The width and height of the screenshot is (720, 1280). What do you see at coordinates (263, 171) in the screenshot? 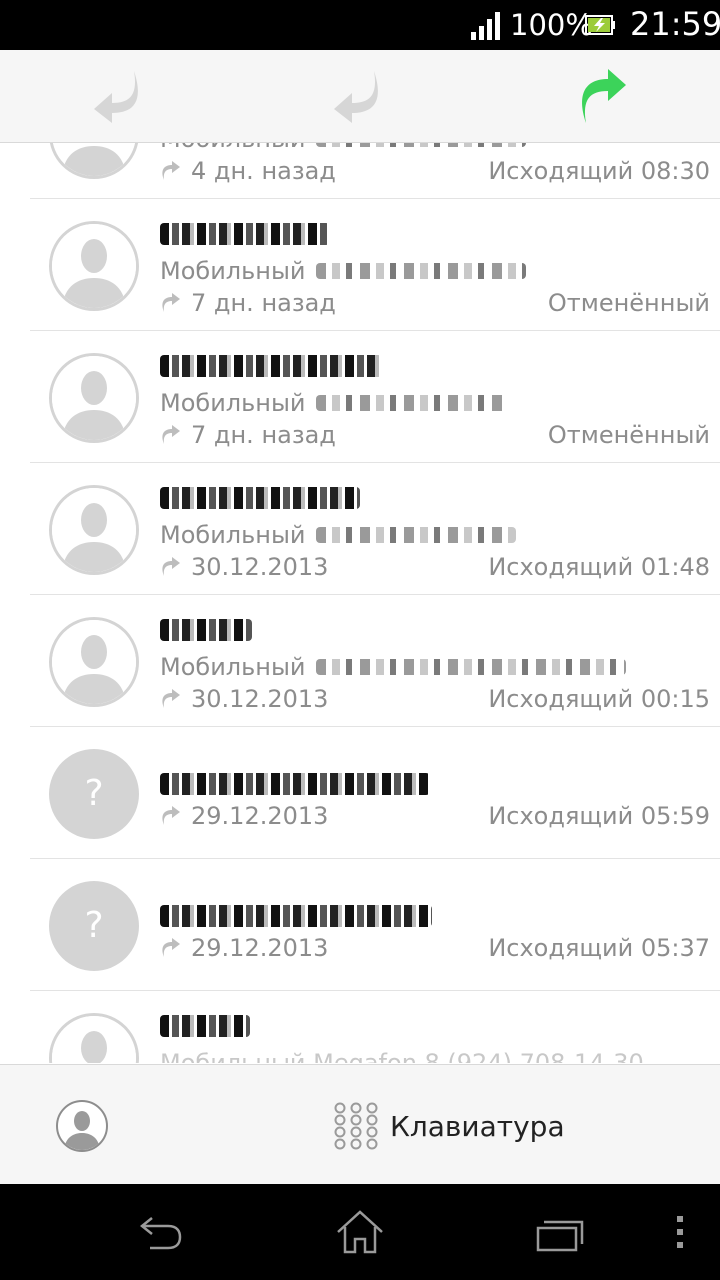
I see `call-date: 4 дн. назад` at bounding box center [263, 171].